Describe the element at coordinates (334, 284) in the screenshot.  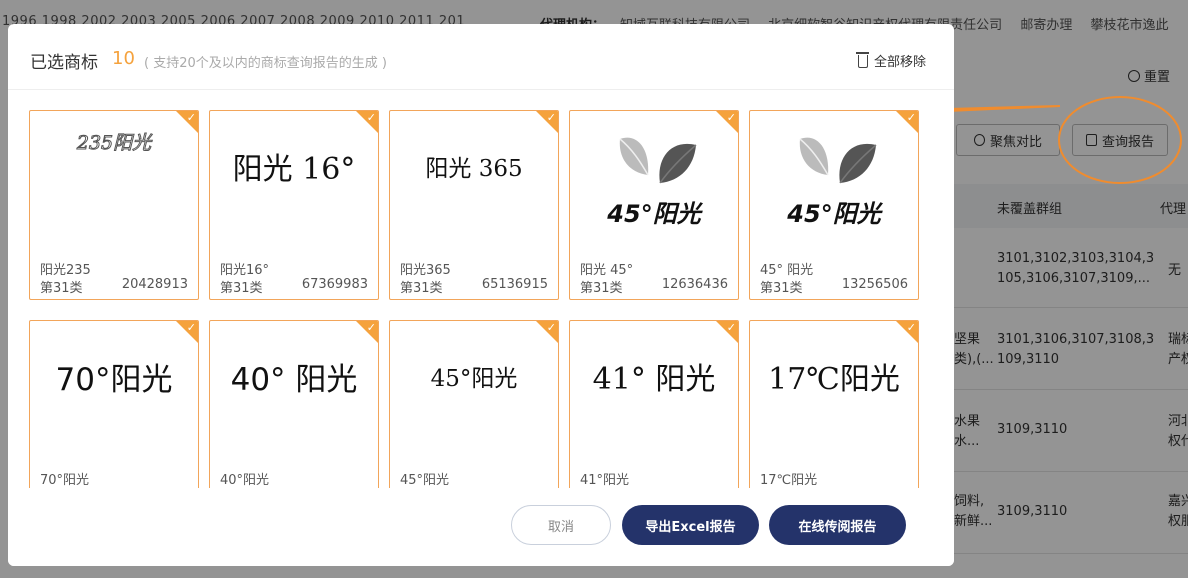
I see `registration-number: 67369983` at that location.